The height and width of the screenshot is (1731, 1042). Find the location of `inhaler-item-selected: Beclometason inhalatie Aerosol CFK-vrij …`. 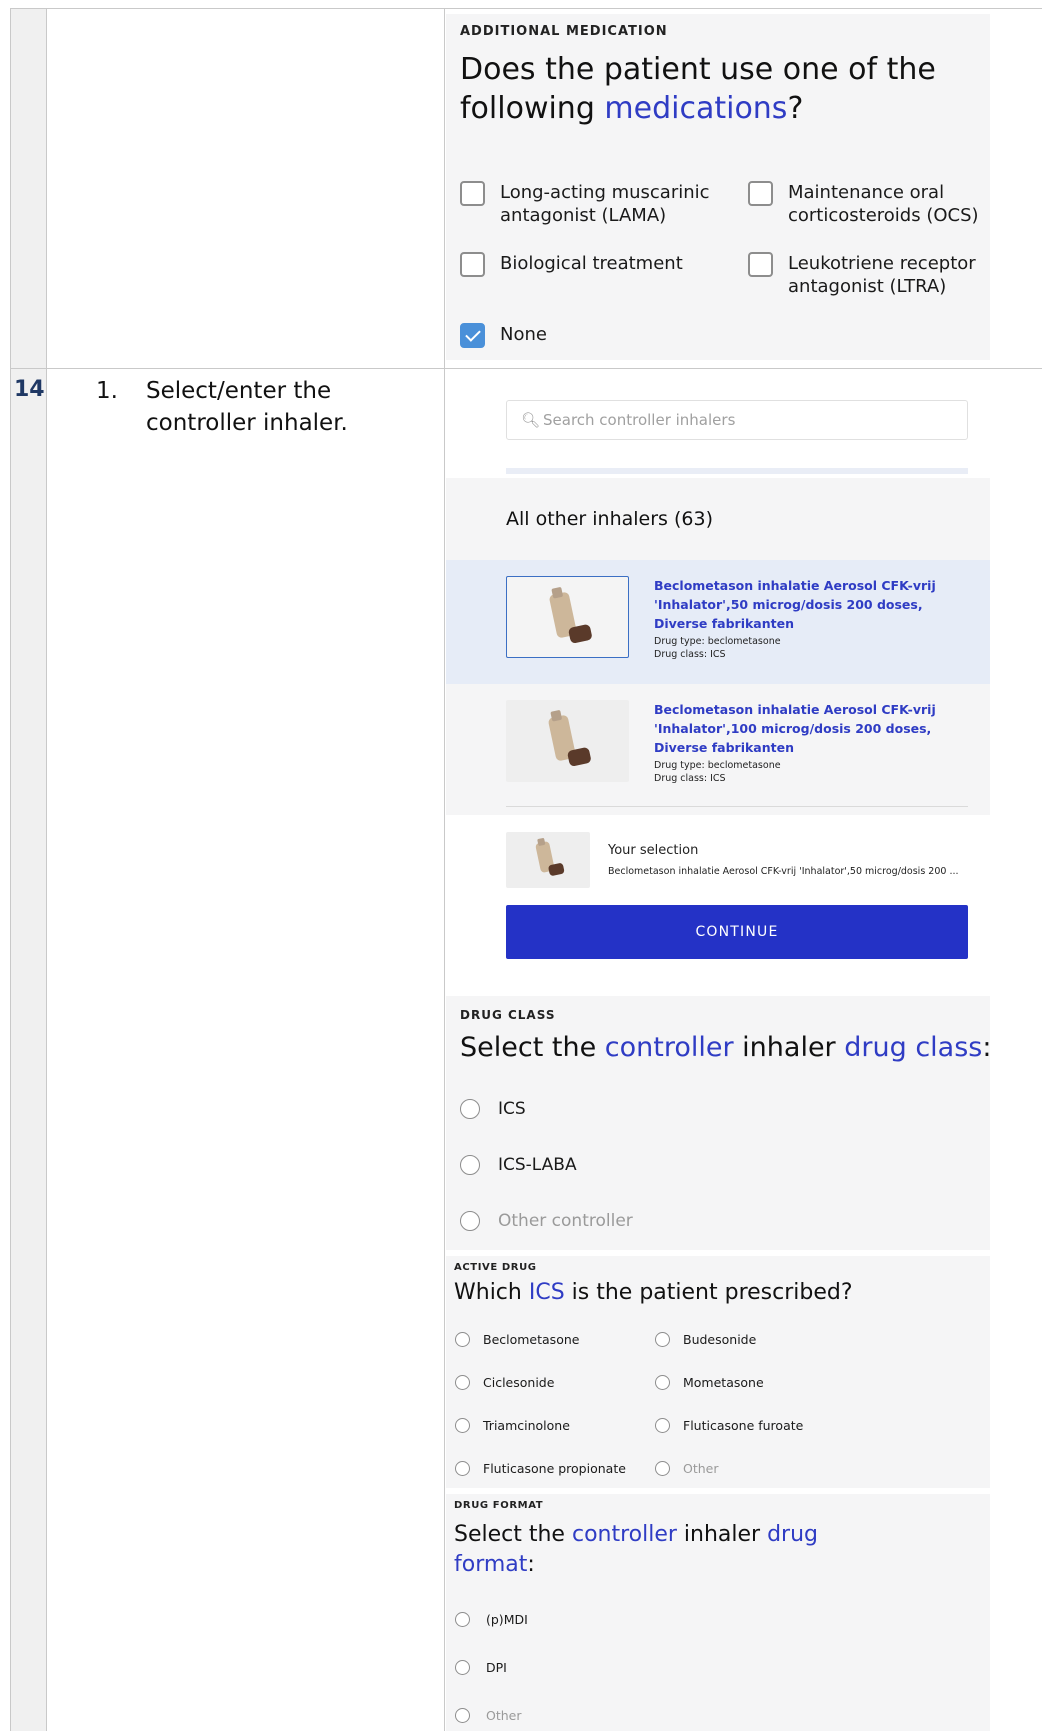

inhaler-item-selected: Beclometason inhalatie Aerosol CFK-vrij … is located at coordinates (718, 622).